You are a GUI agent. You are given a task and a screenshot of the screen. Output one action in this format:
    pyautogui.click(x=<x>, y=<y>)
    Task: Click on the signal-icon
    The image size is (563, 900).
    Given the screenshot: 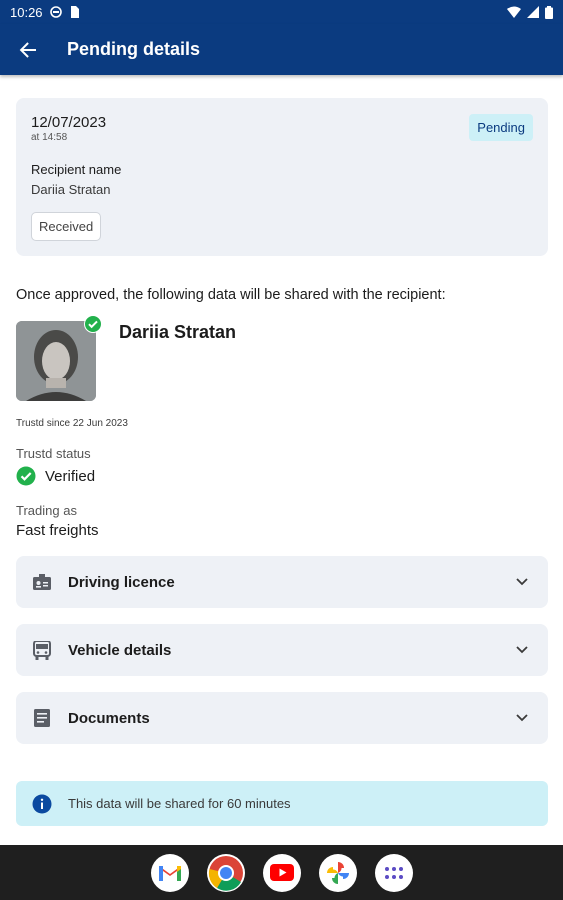 What is the action you would take?
    pyautogui.click(x=533, y=12)
    